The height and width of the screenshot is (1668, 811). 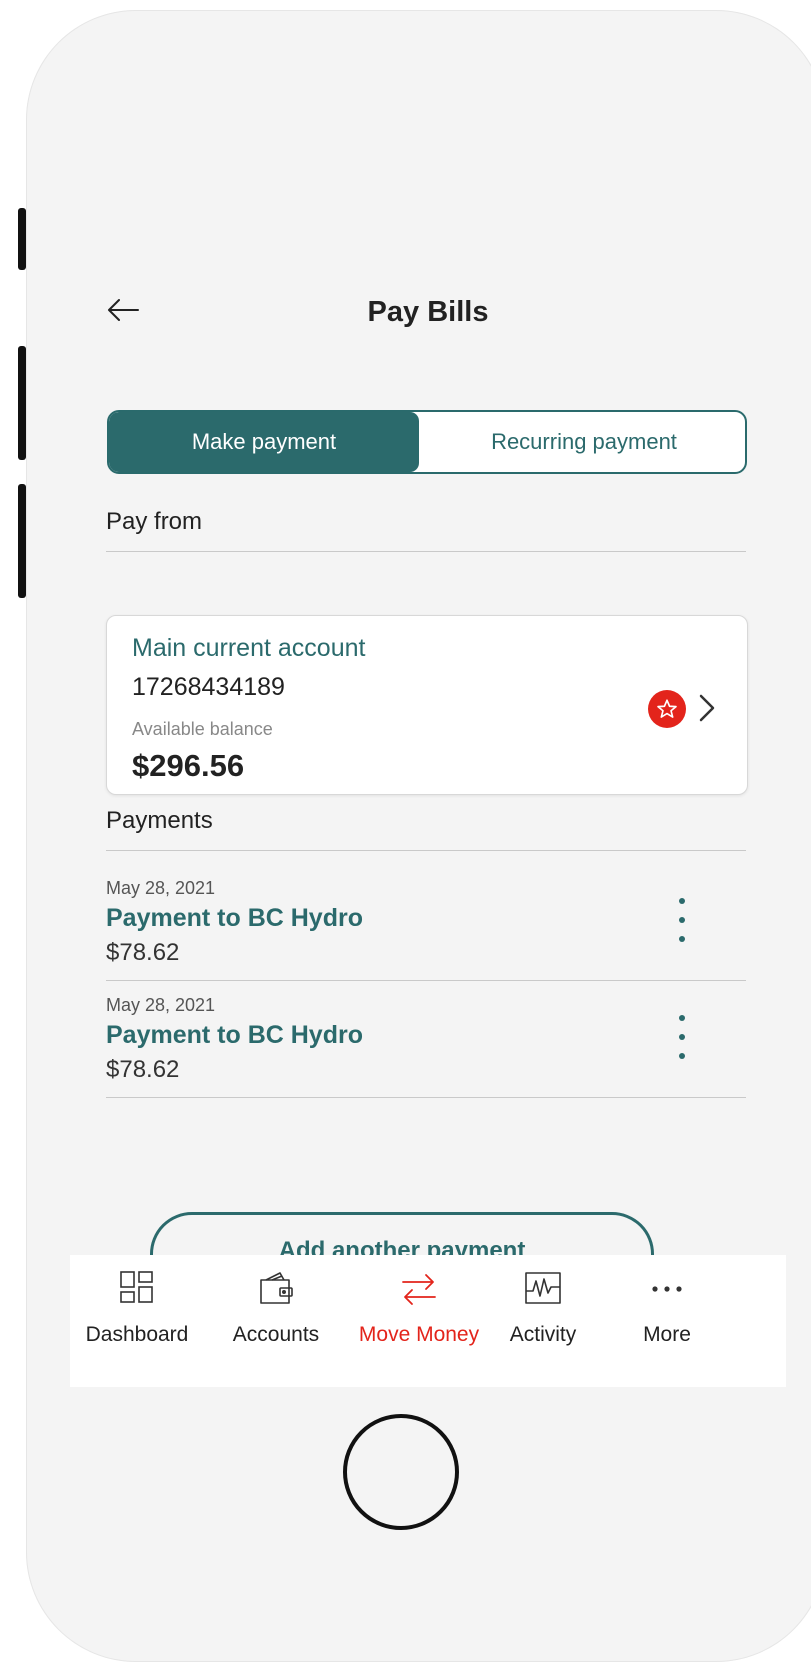 I want to click on tab-label: Activity, so click(x=543, y=1334).